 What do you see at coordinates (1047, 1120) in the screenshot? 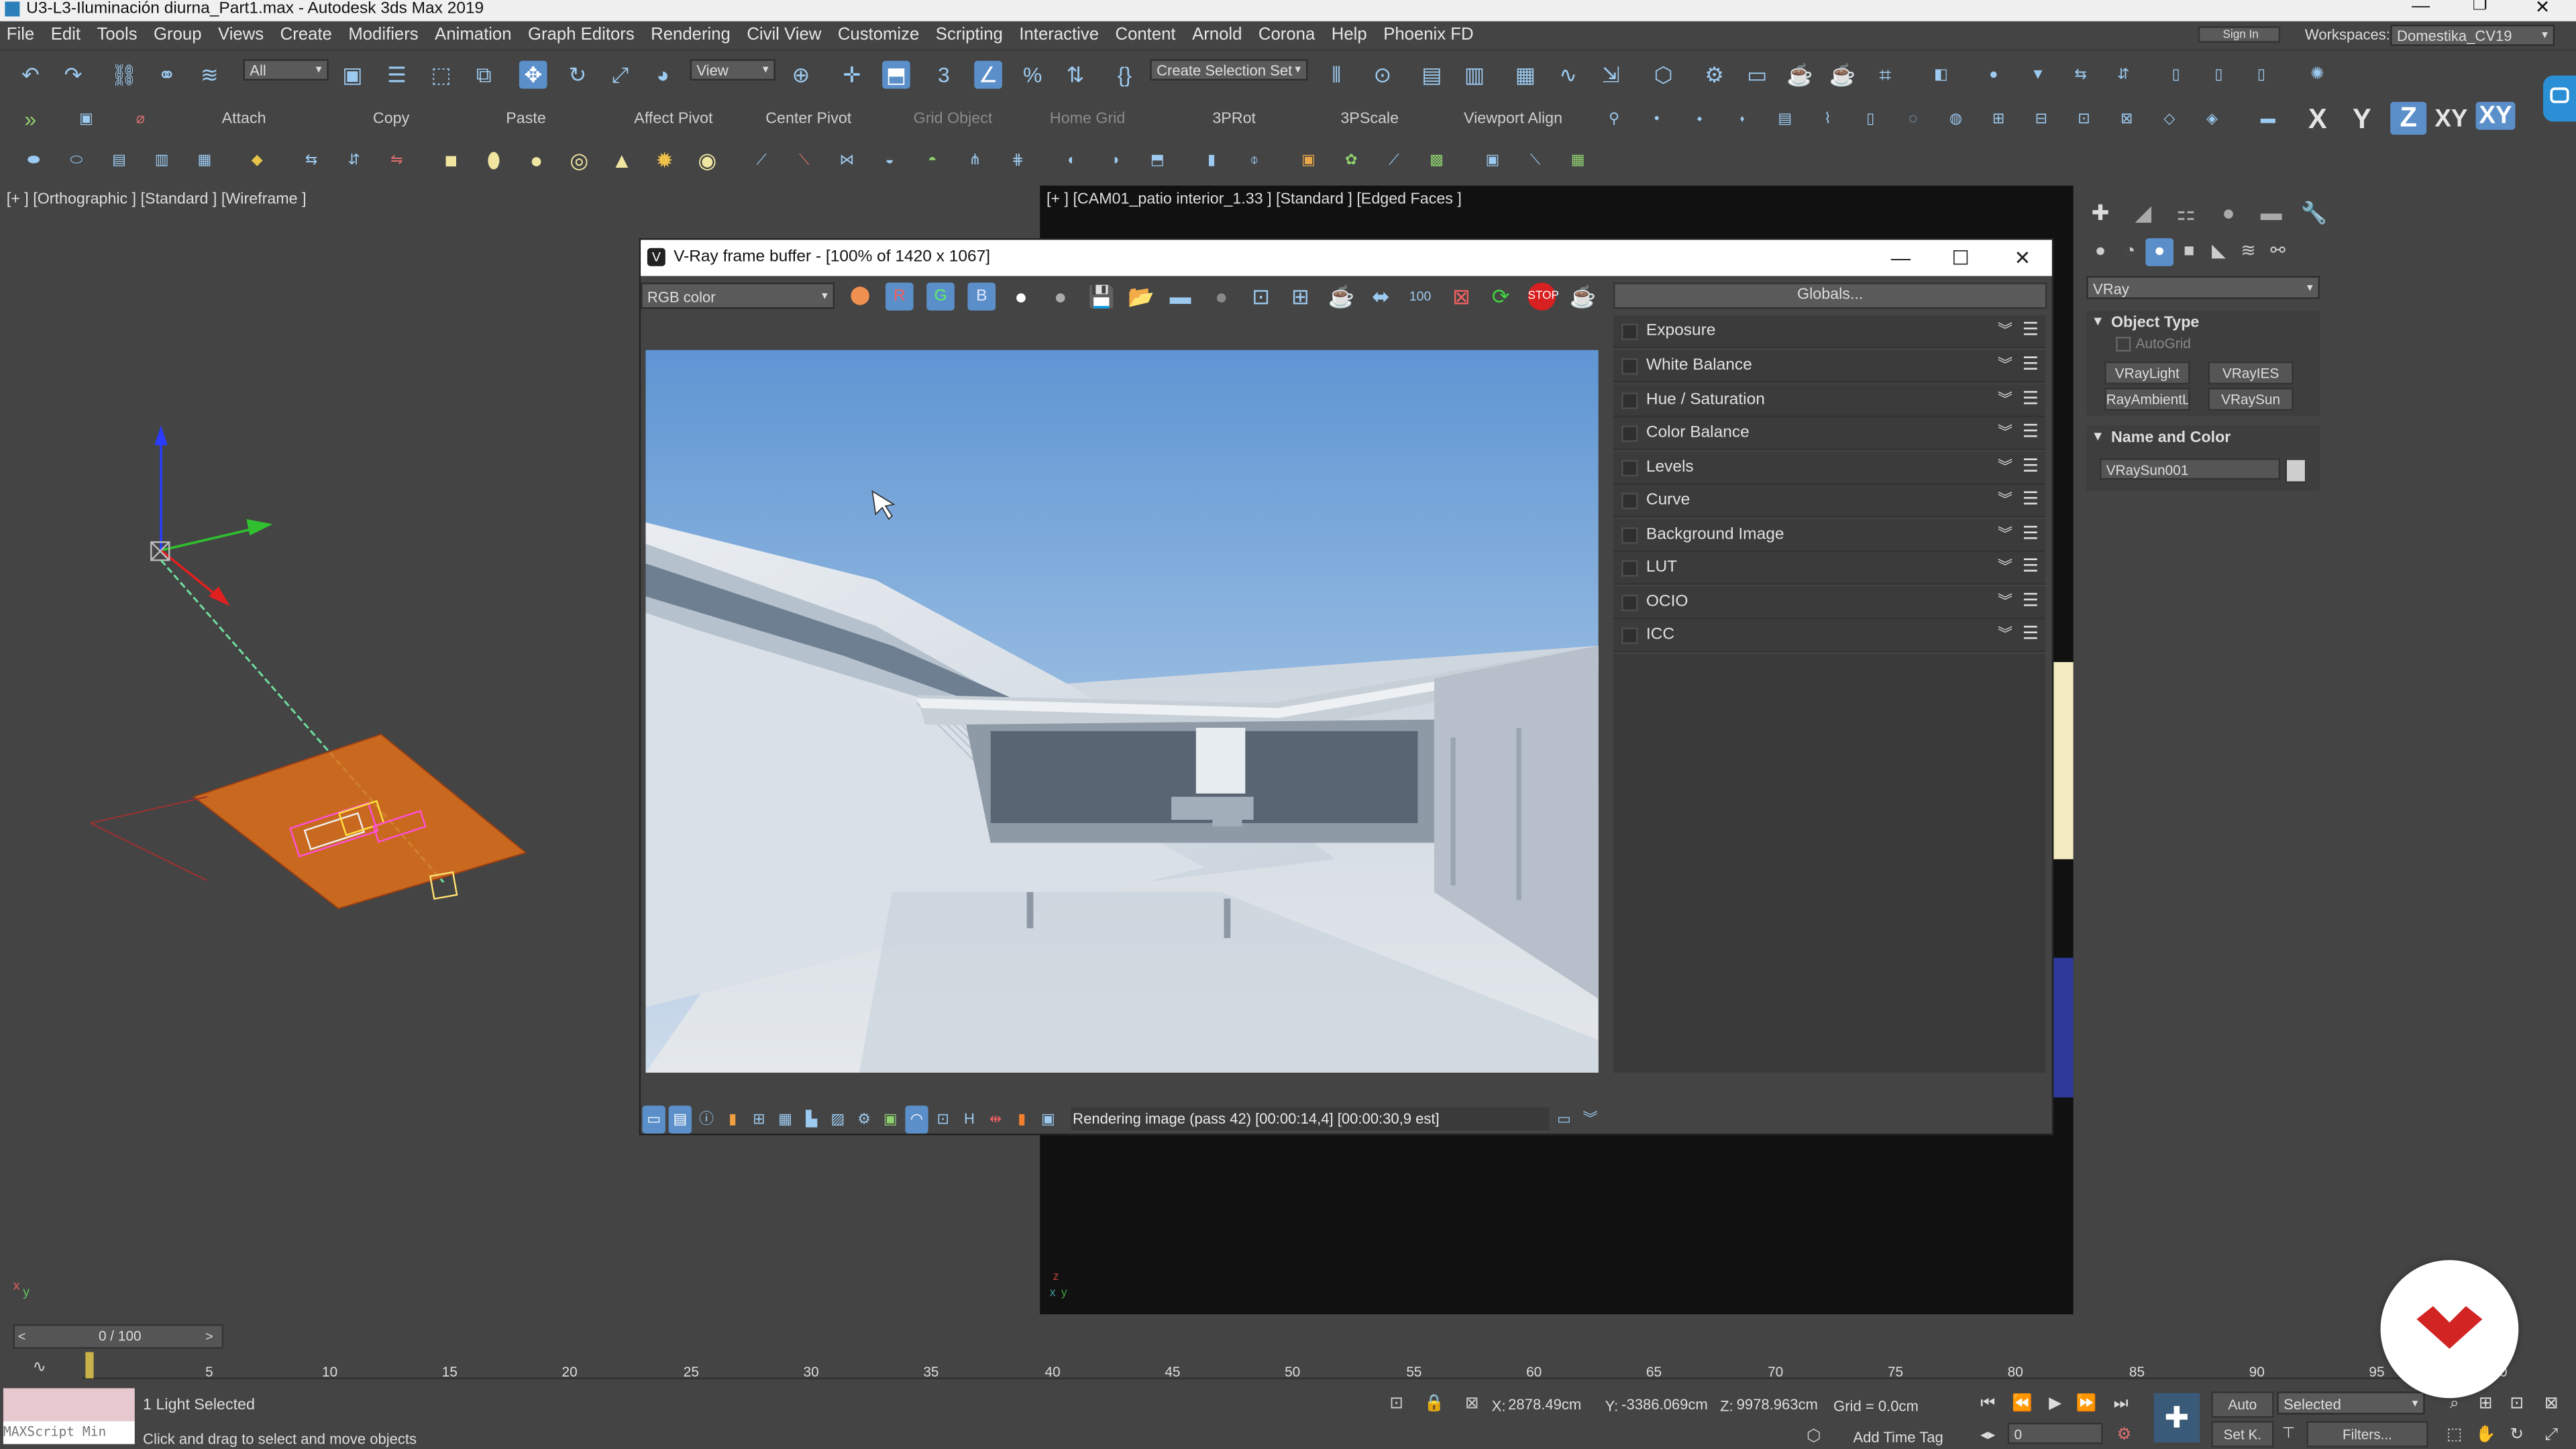
I see `vfb-bottom-icon-11: ▣` at bounding box center [1047, 1120].